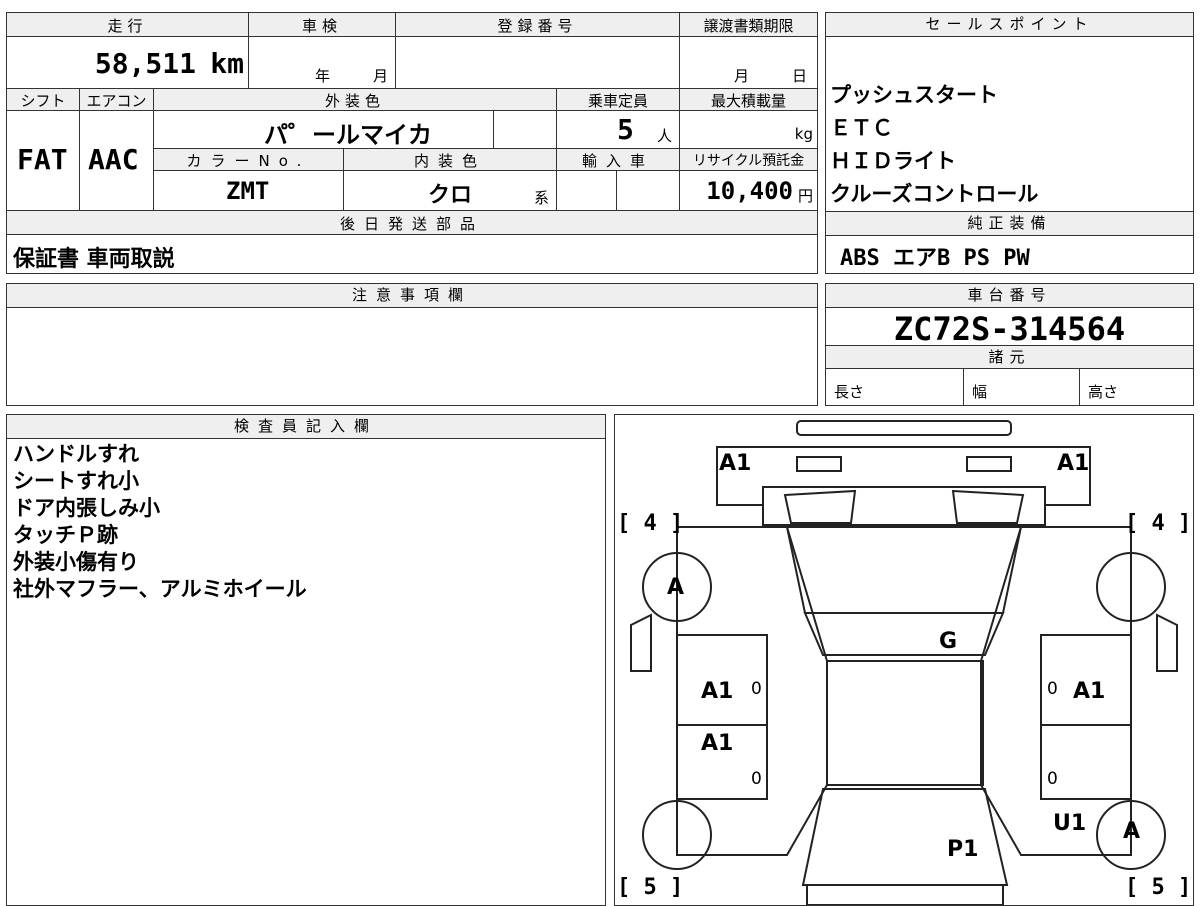 The width and height of the screenshot is (1200, 906). I want to click on mirror-right, so click(1167, 642).